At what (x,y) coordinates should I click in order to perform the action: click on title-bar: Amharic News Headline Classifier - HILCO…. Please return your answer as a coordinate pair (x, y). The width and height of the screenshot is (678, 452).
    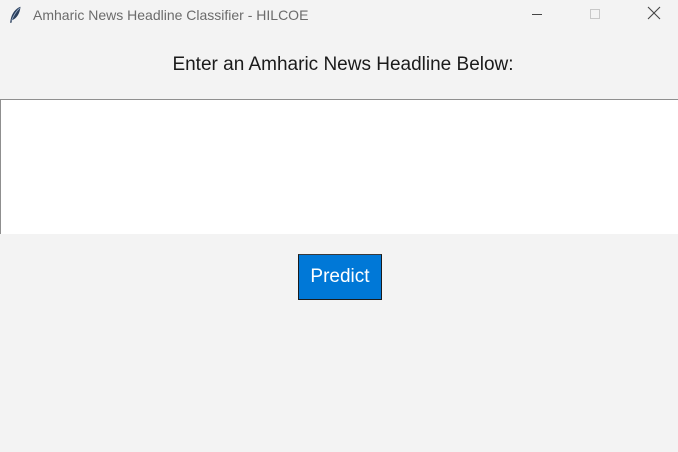
    Looking at the image, I should click on (339, 15).